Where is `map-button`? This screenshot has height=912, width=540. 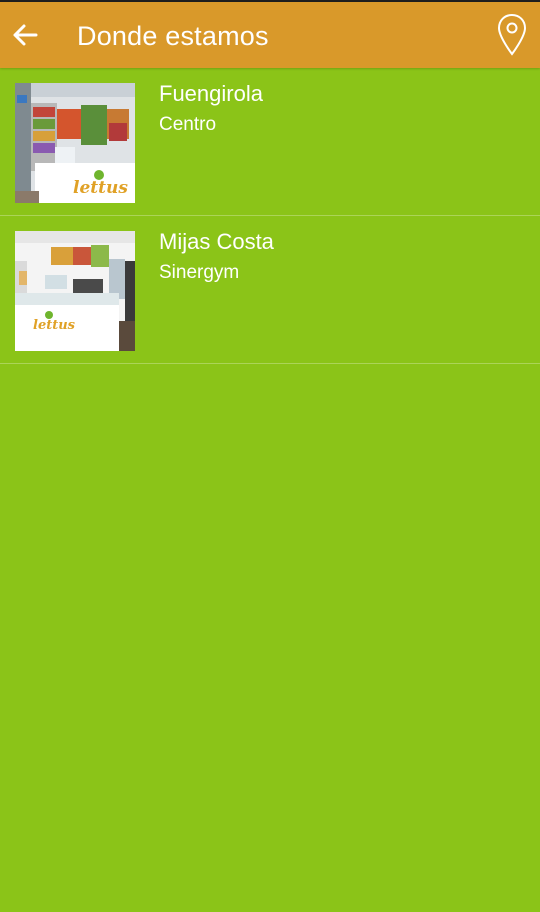 map-button is located at coordinates (512, 35).